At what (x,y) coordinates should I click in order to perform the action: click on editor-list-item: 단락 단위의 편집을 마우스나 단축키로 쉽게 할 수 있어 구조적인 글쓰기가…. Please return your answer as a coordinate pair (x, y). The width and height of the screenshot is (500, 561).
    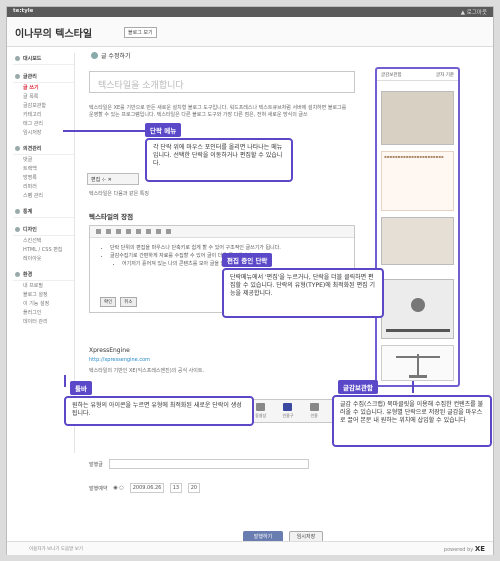
    Looking at the image, I should click on (227, 248).